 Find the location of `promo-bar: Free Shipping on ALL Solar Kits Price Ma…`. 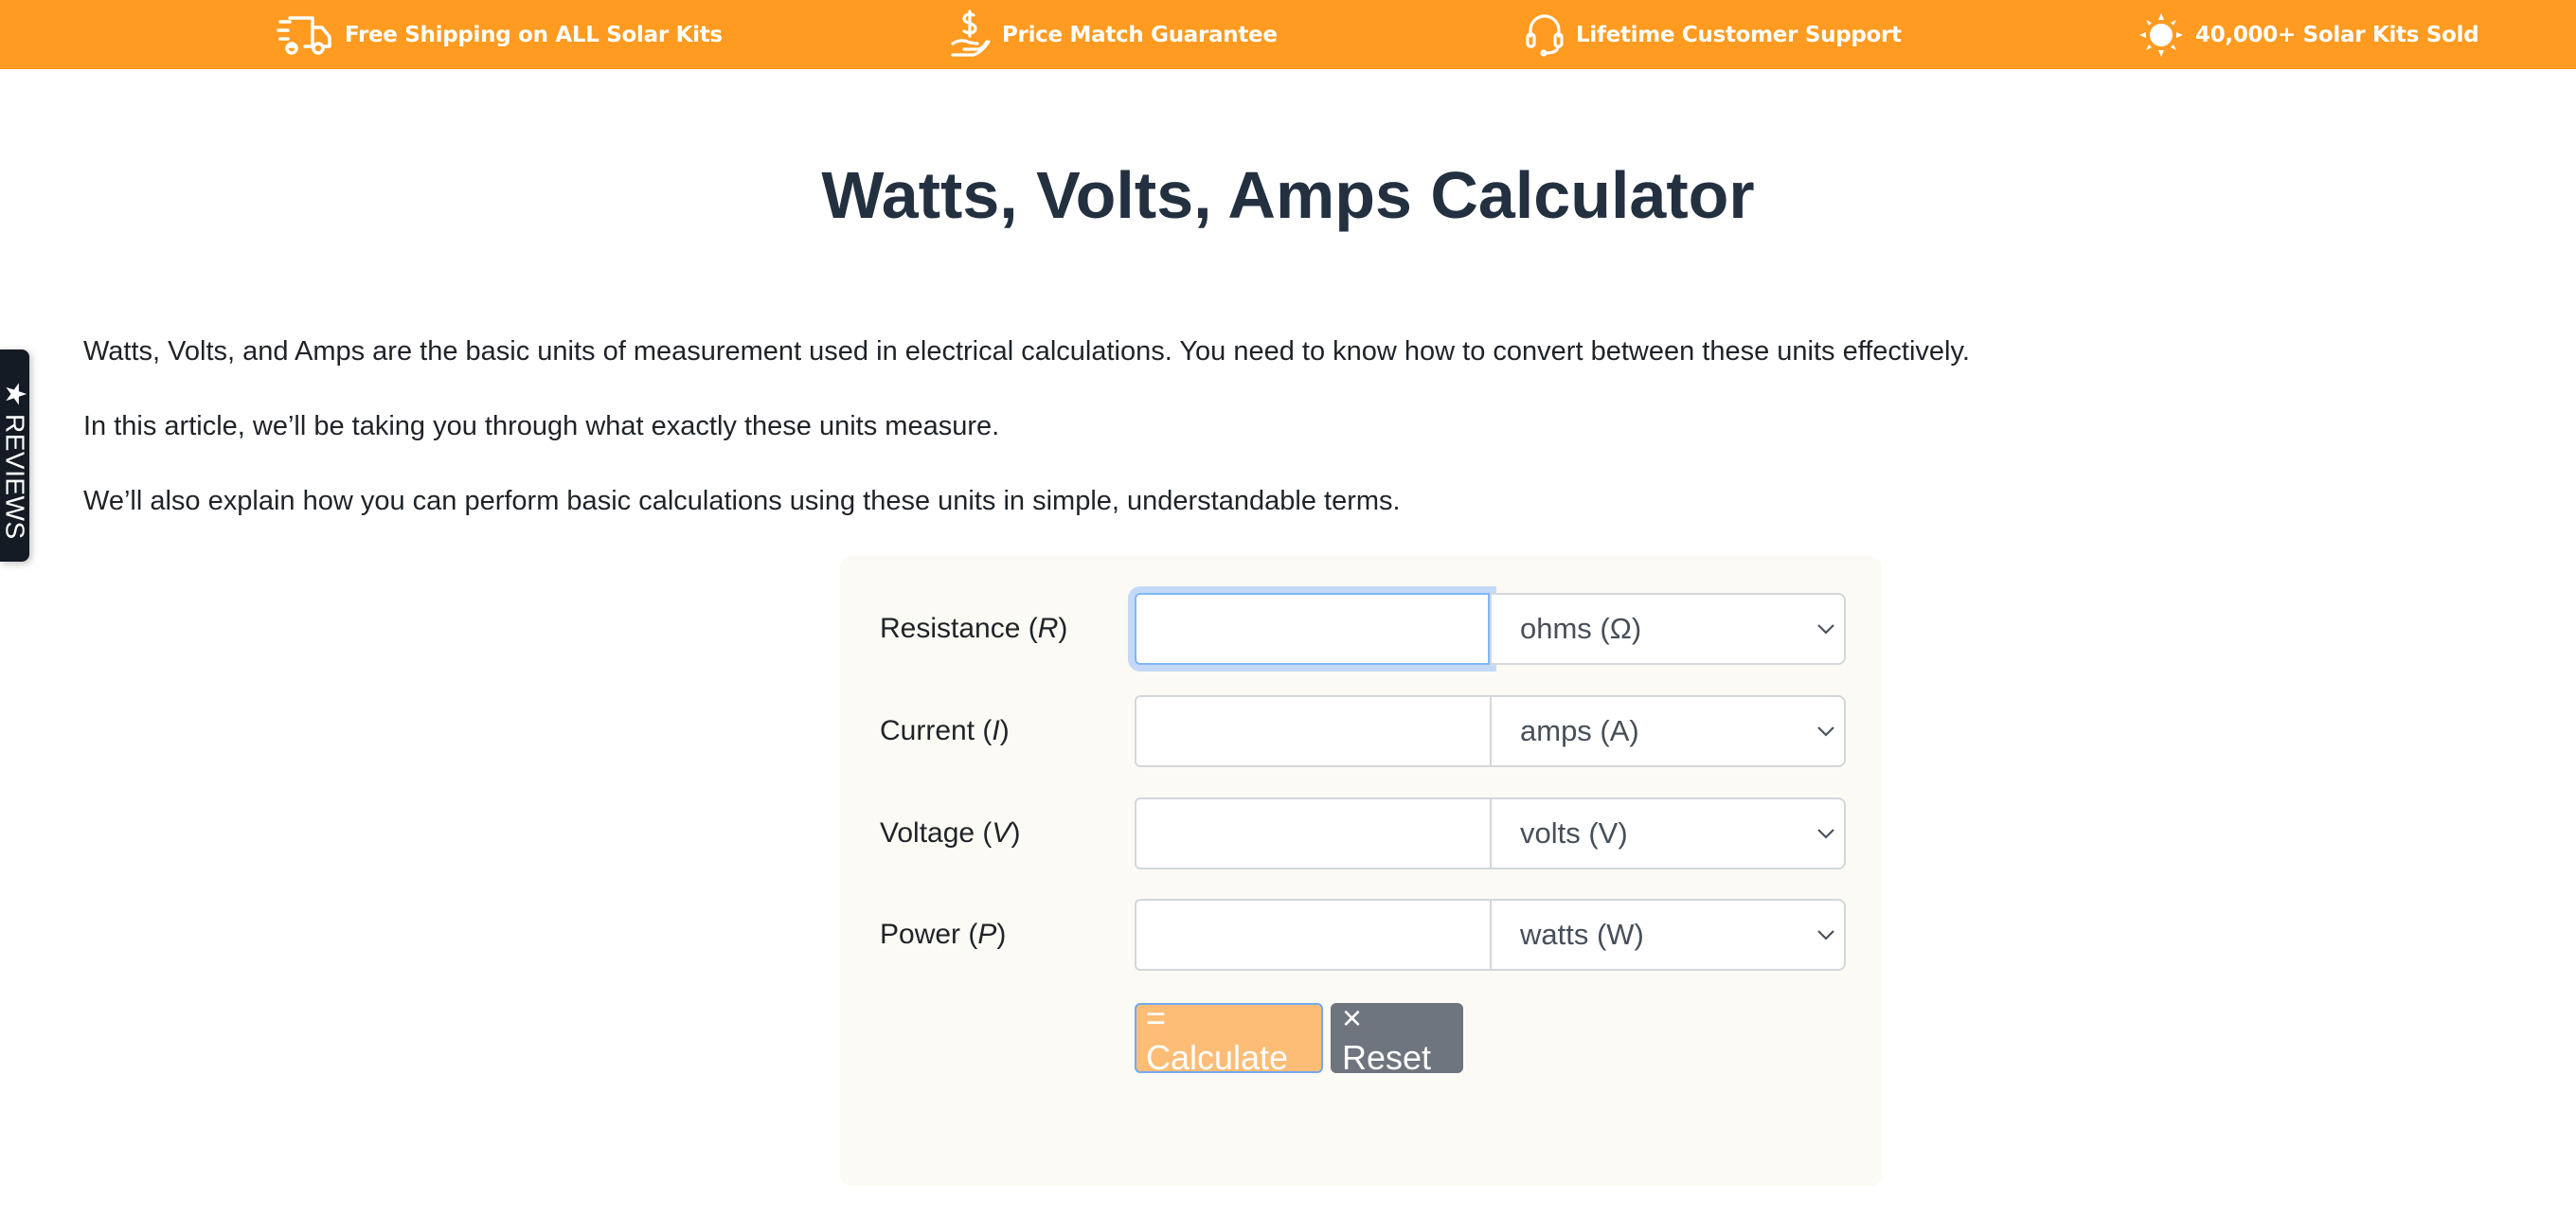

promo-bar: Free Shipping on ALL Solar Kits Price Ma… is located at coordinates (1288, 34).